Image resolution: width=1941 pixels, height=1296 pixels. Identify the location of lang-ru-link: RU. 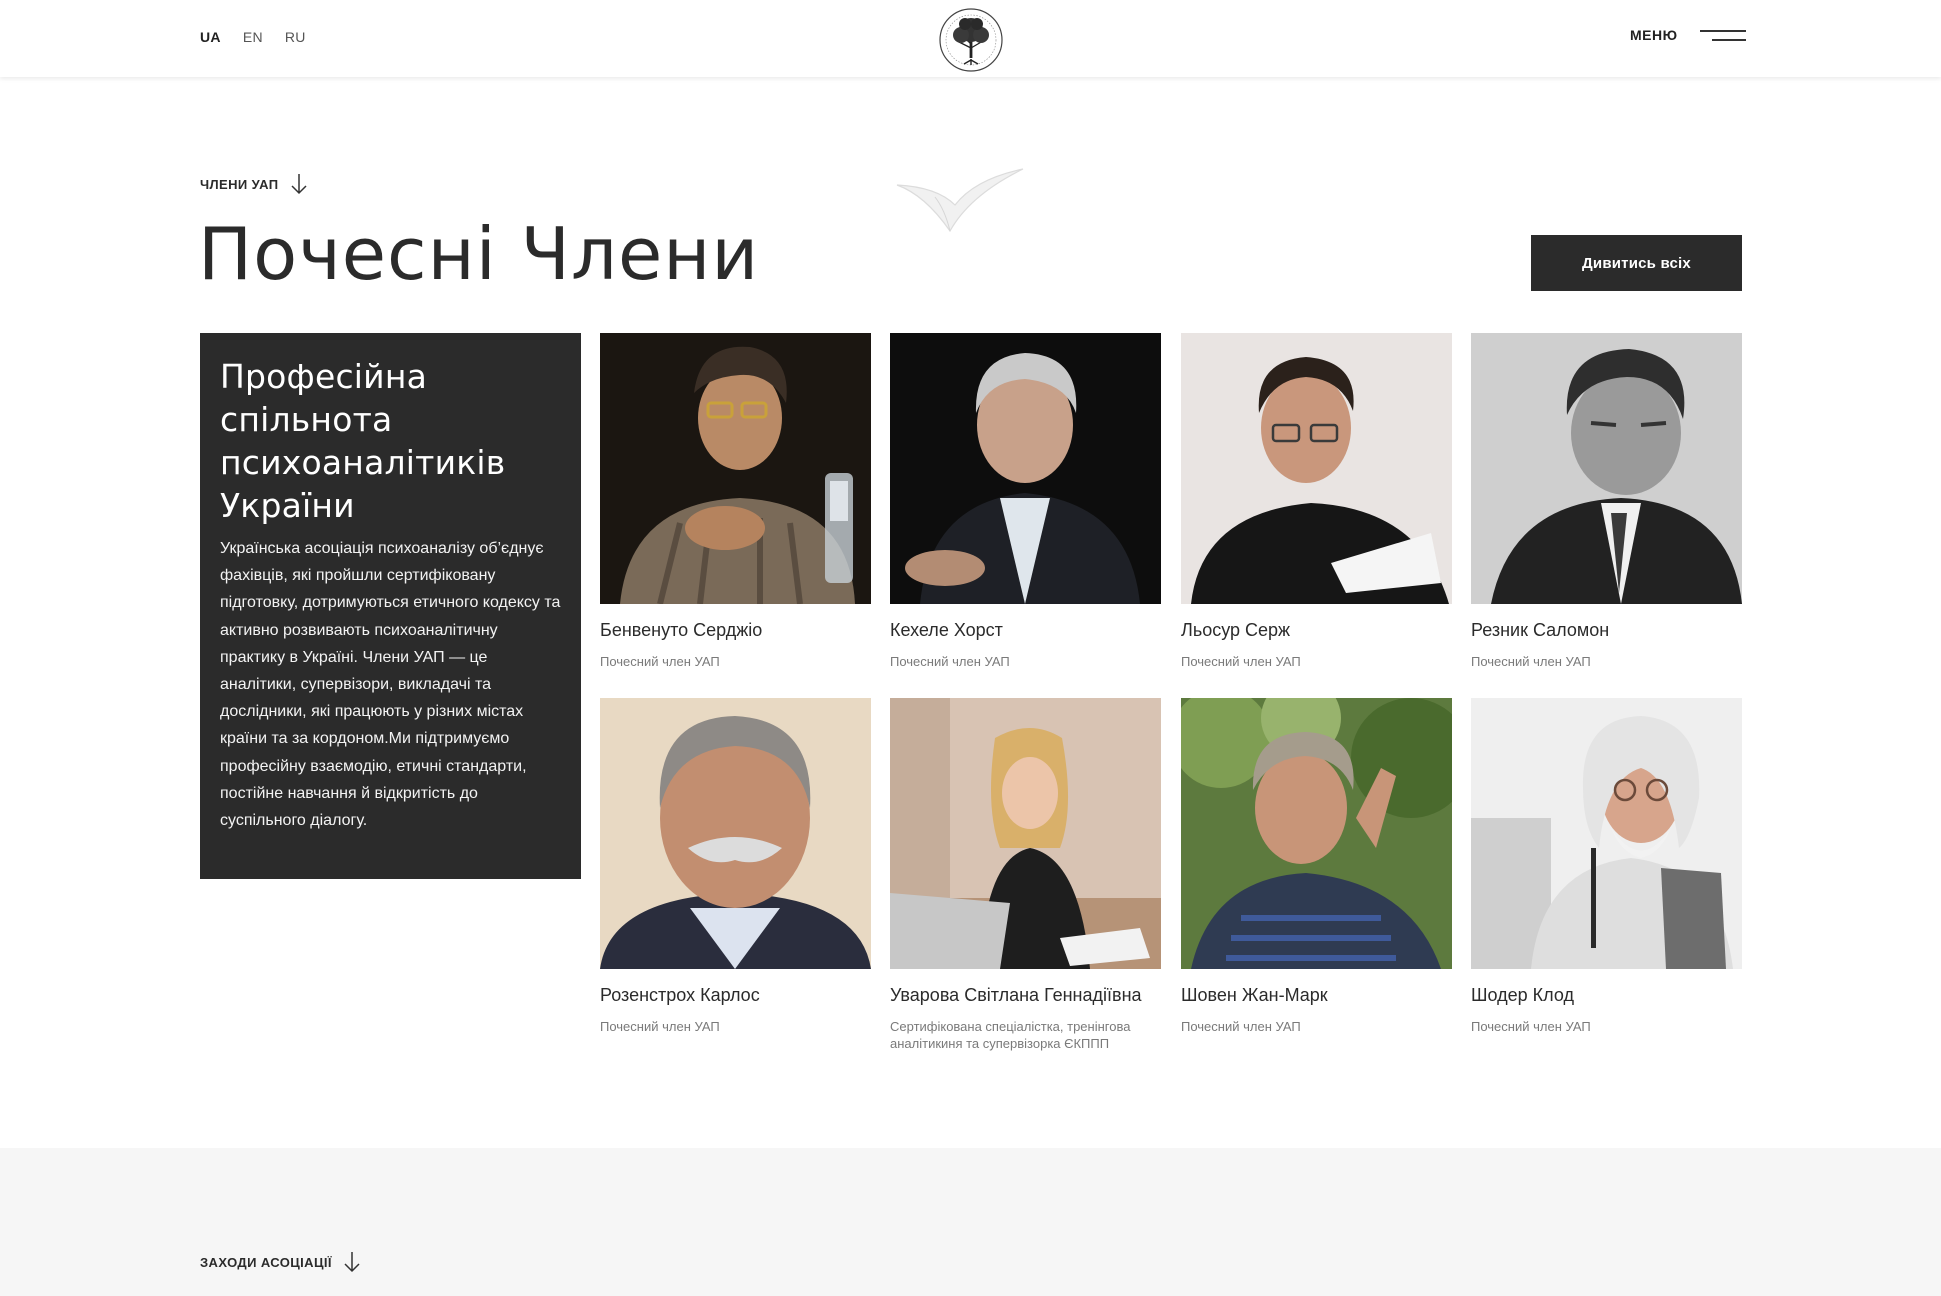
(295, 37).